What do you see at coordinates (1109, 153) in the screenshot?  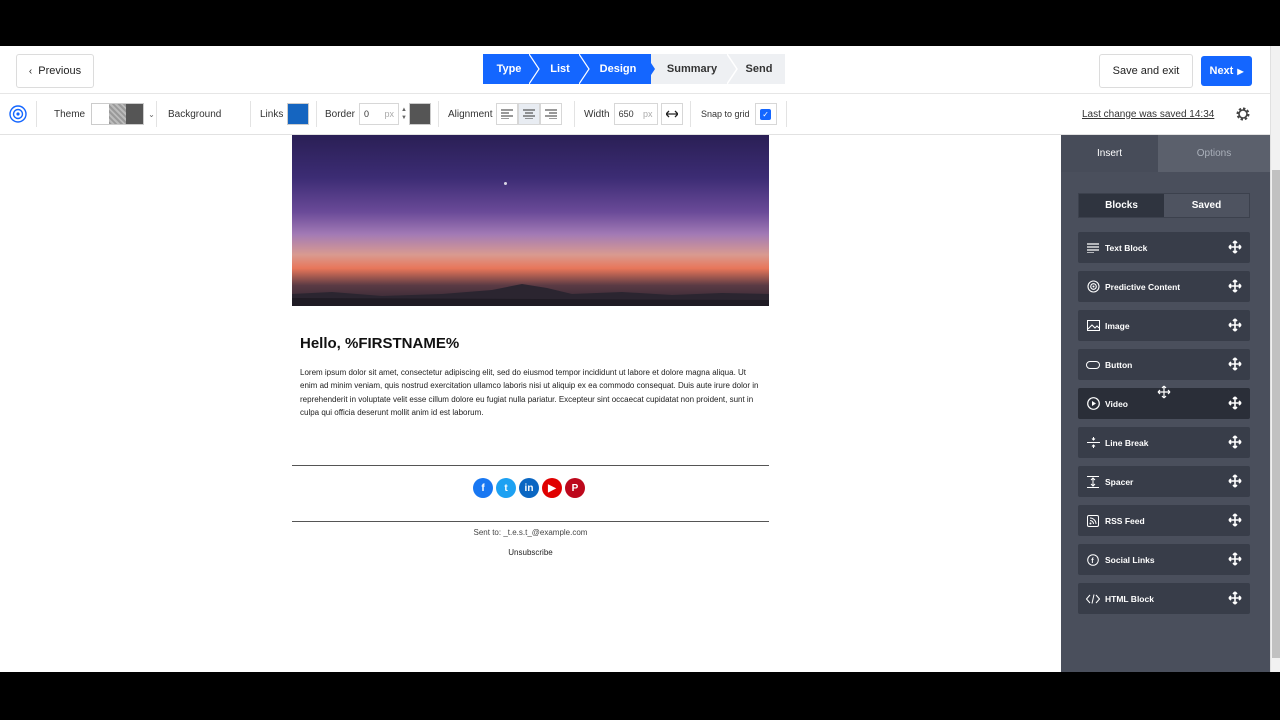 I see `tab-insert: Insert` at bounding box center [1109, 153].